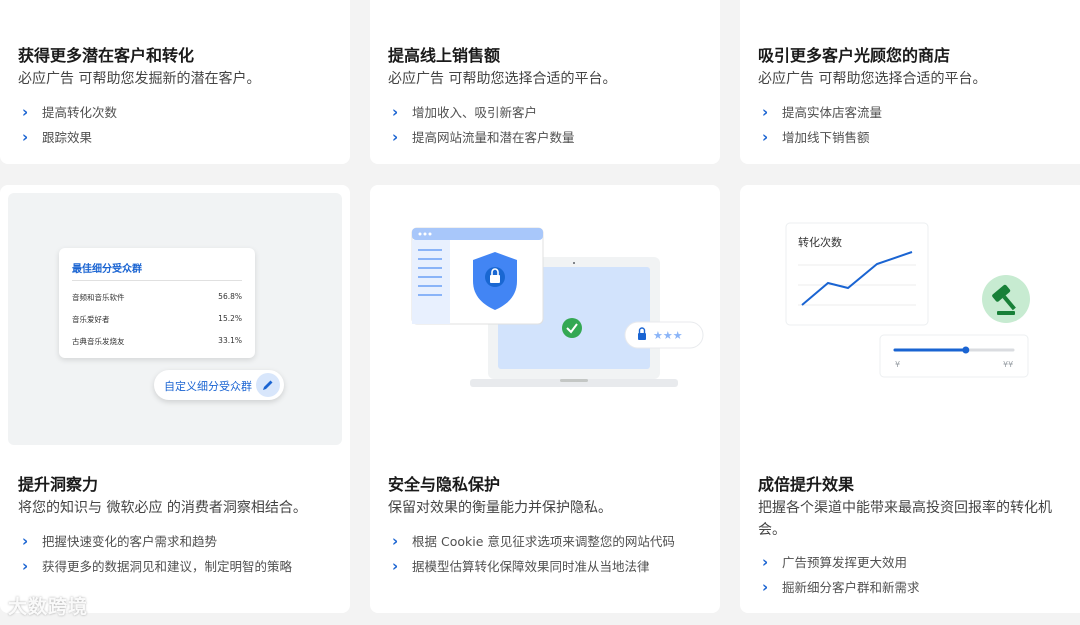  I want to click on bullet-list: › 提高实体店客流量 › 增加线下销售额, so click(822, 125).